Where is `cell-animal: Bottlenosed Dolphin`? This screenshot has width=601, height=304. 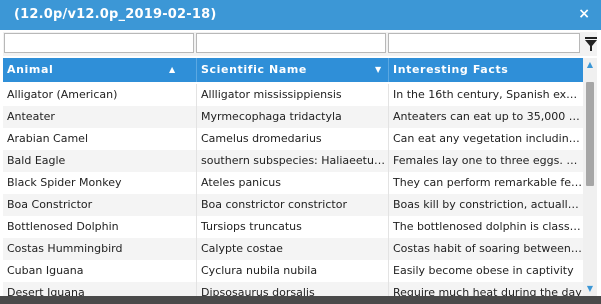
cell-animal: Bottlenosed Dolphin is located at coordinates (99, 227).